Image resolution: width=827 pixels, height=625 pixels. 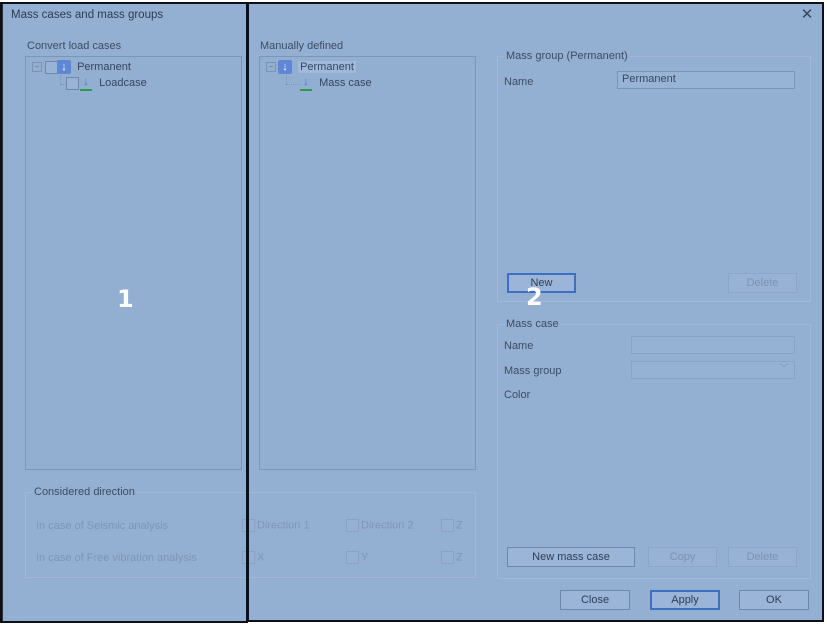 I want to click on annotation-number-1: 1, so click(x=125, y=299).